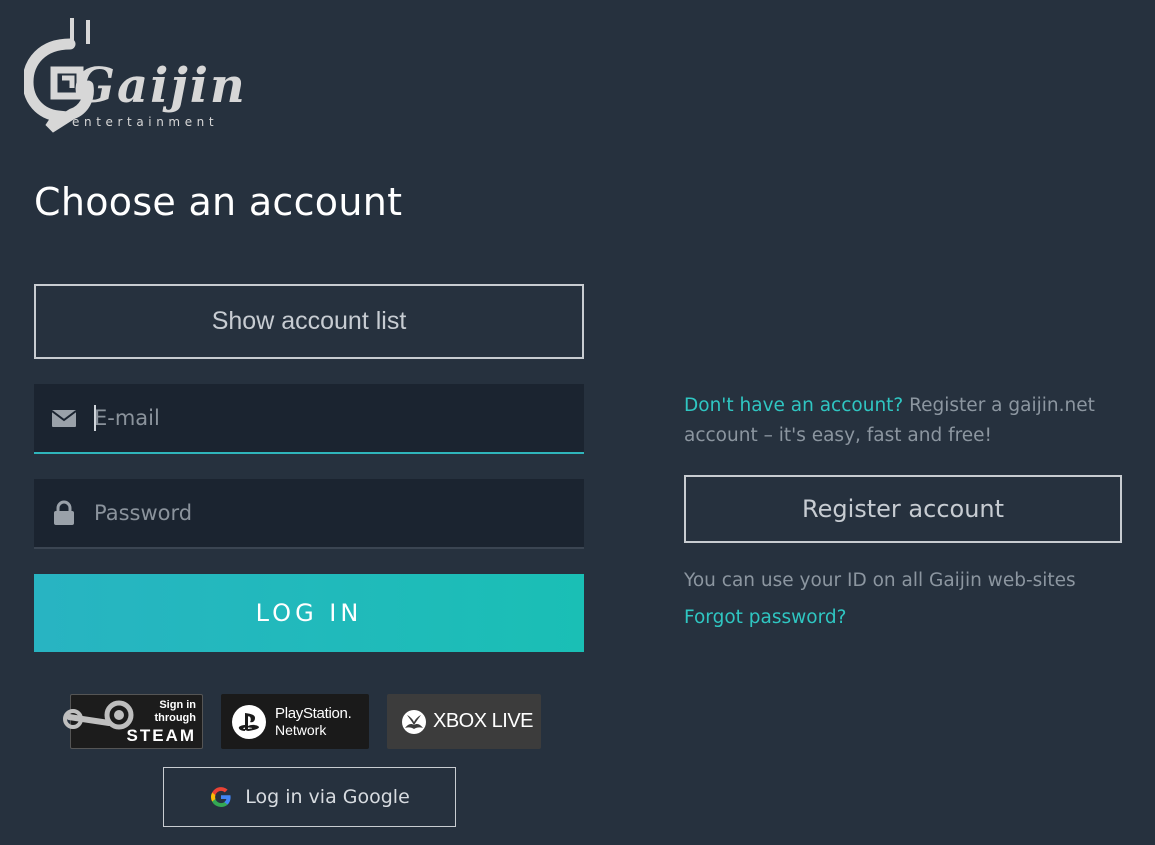 The width and height of the screenshot is (1155, 845). I want to click on steam-login-button: Sign in through STEAM, so click(133, 721).